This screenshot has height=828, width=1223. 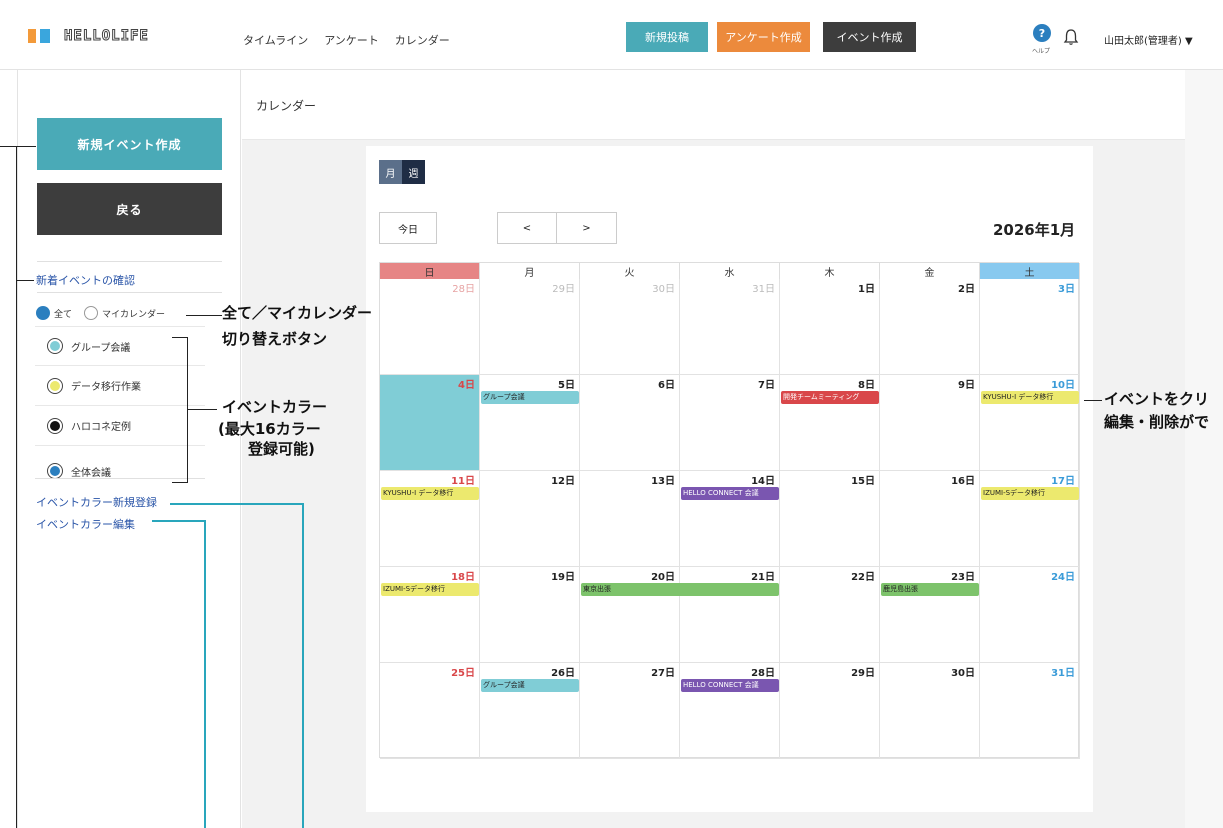 I want to click on new-post-button: 新規投稿, so click(x=667, y=37).